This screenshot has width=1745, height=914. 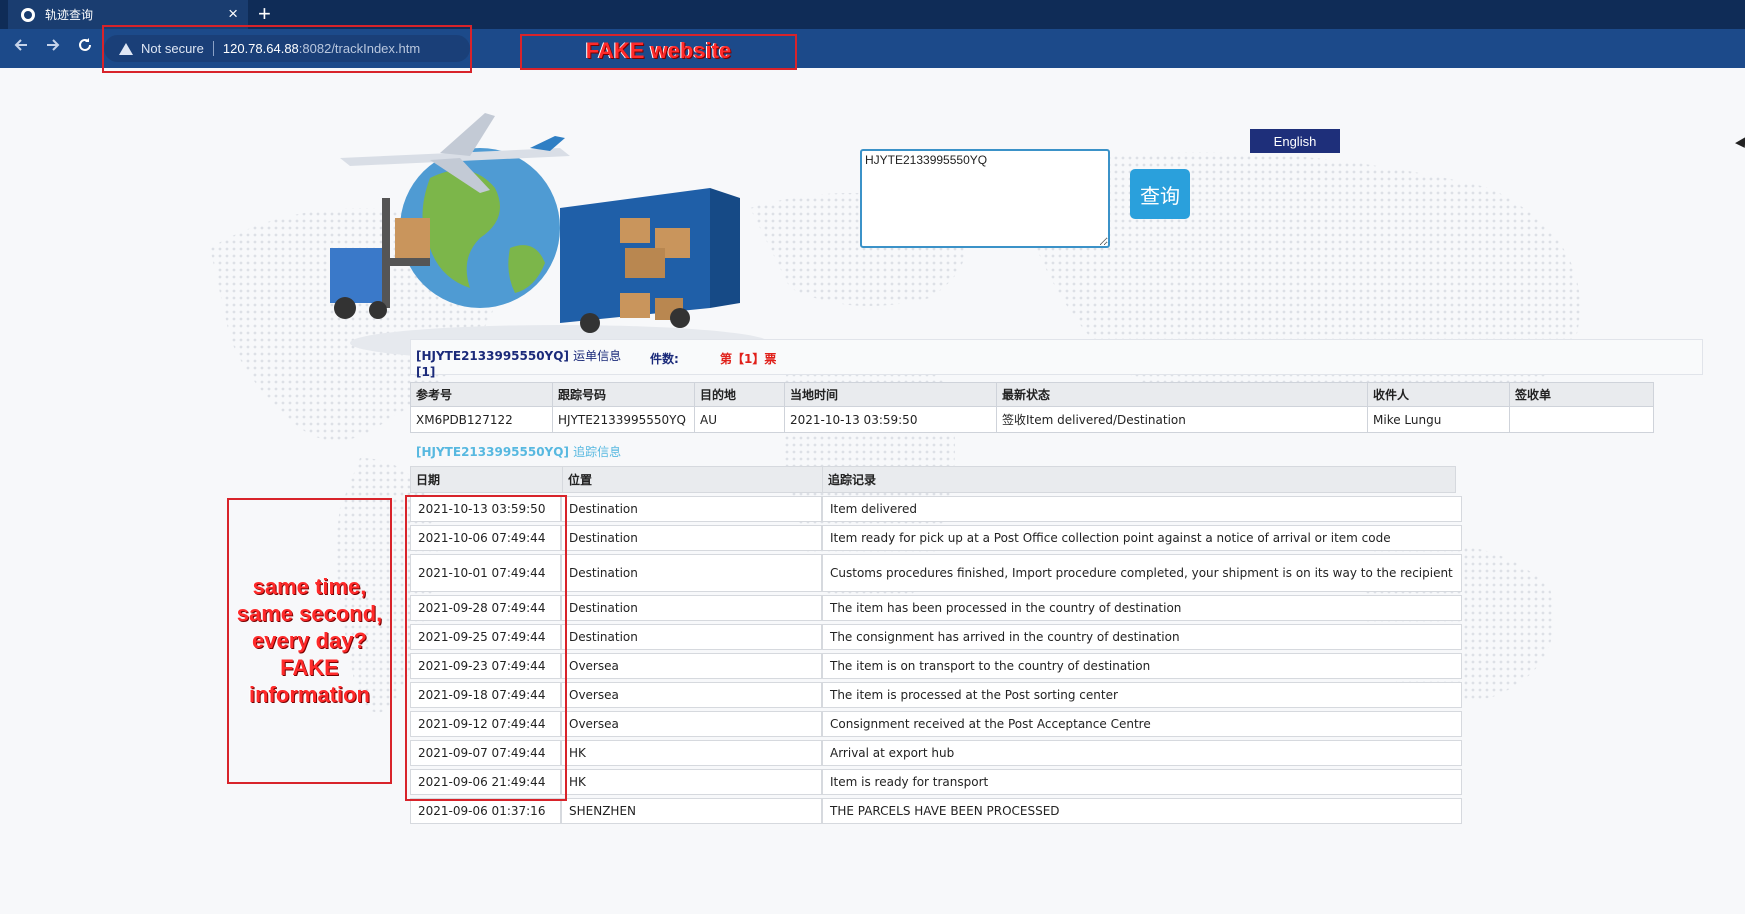 I want to click on waybill-number: [HJYTE2133995550YQ], so click(x=492, y=356).